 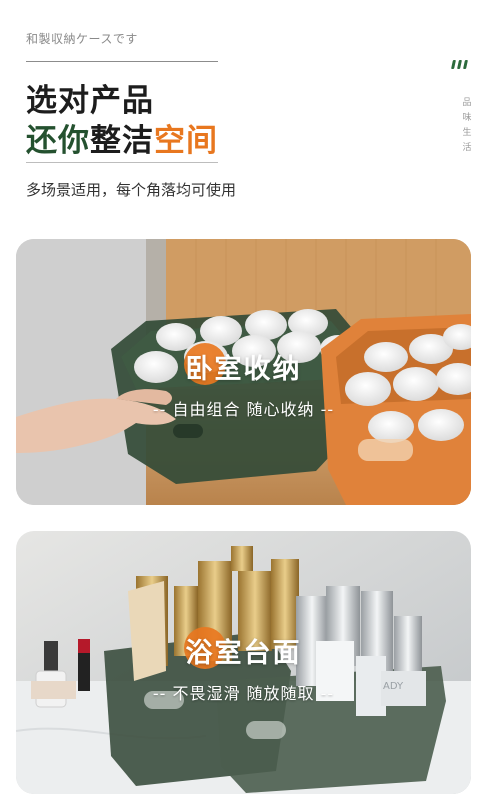 I want to click on subheading: 多场景适用，每个角落均可使用, so click(x=131, y=190).